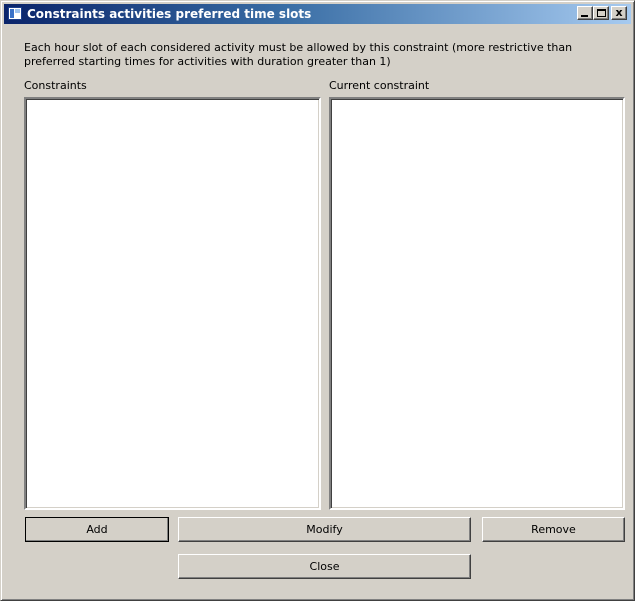 This screenshot has width=635, height=601. Describe the element at coordinates (55, 85) in the screenshot. I see `constraints-label: Constraints` at that location.